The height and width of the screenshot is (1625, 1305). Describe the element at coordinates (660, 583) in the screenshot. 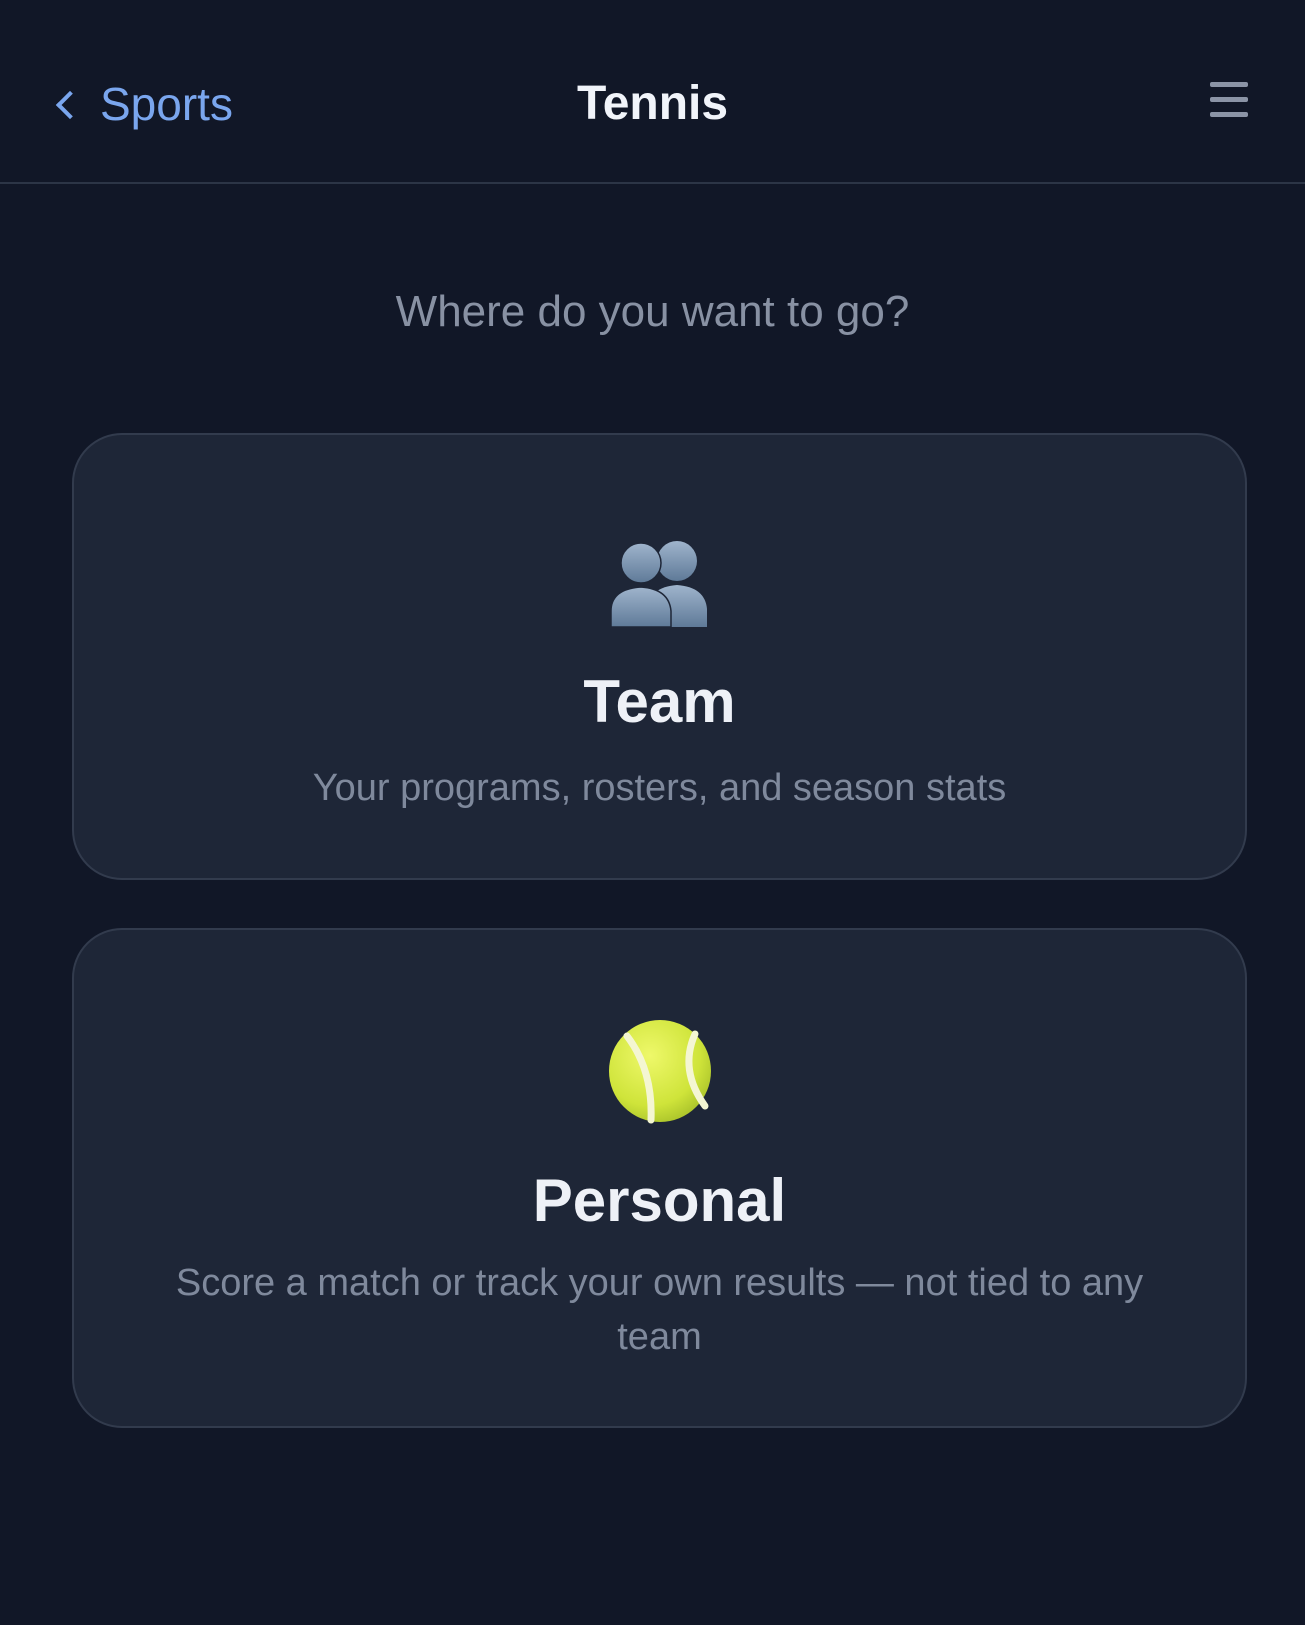

I see `two-people-silhouette-icon` at that location.